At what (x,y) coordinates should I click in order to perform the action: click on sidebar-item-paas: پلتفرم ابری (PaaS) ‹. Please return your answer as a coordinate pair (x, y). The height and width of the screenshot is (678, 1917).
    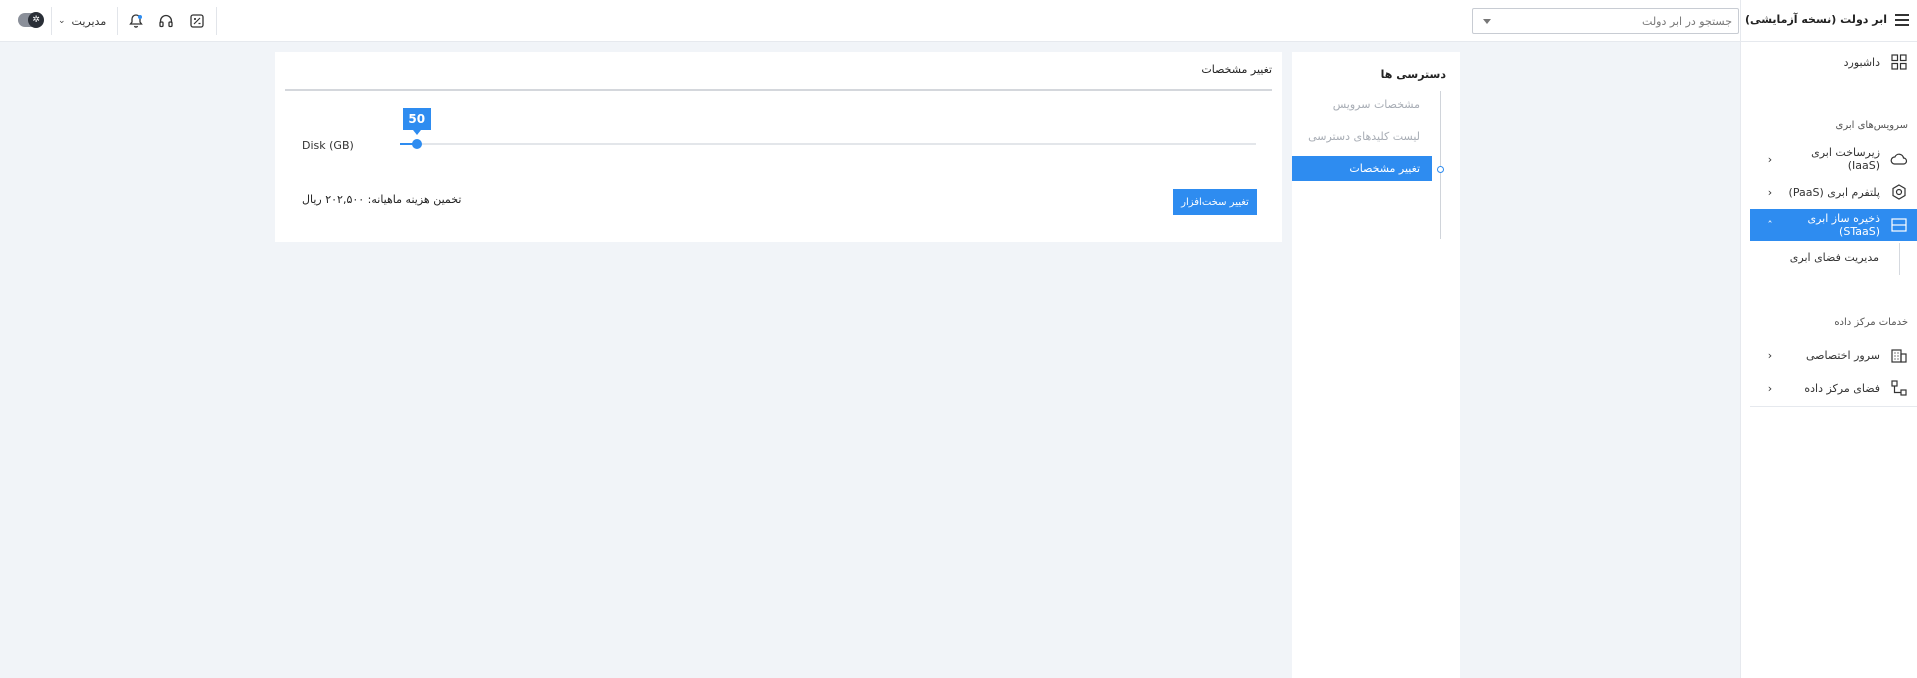
    Looking at the image, I should click on (1833, 192).